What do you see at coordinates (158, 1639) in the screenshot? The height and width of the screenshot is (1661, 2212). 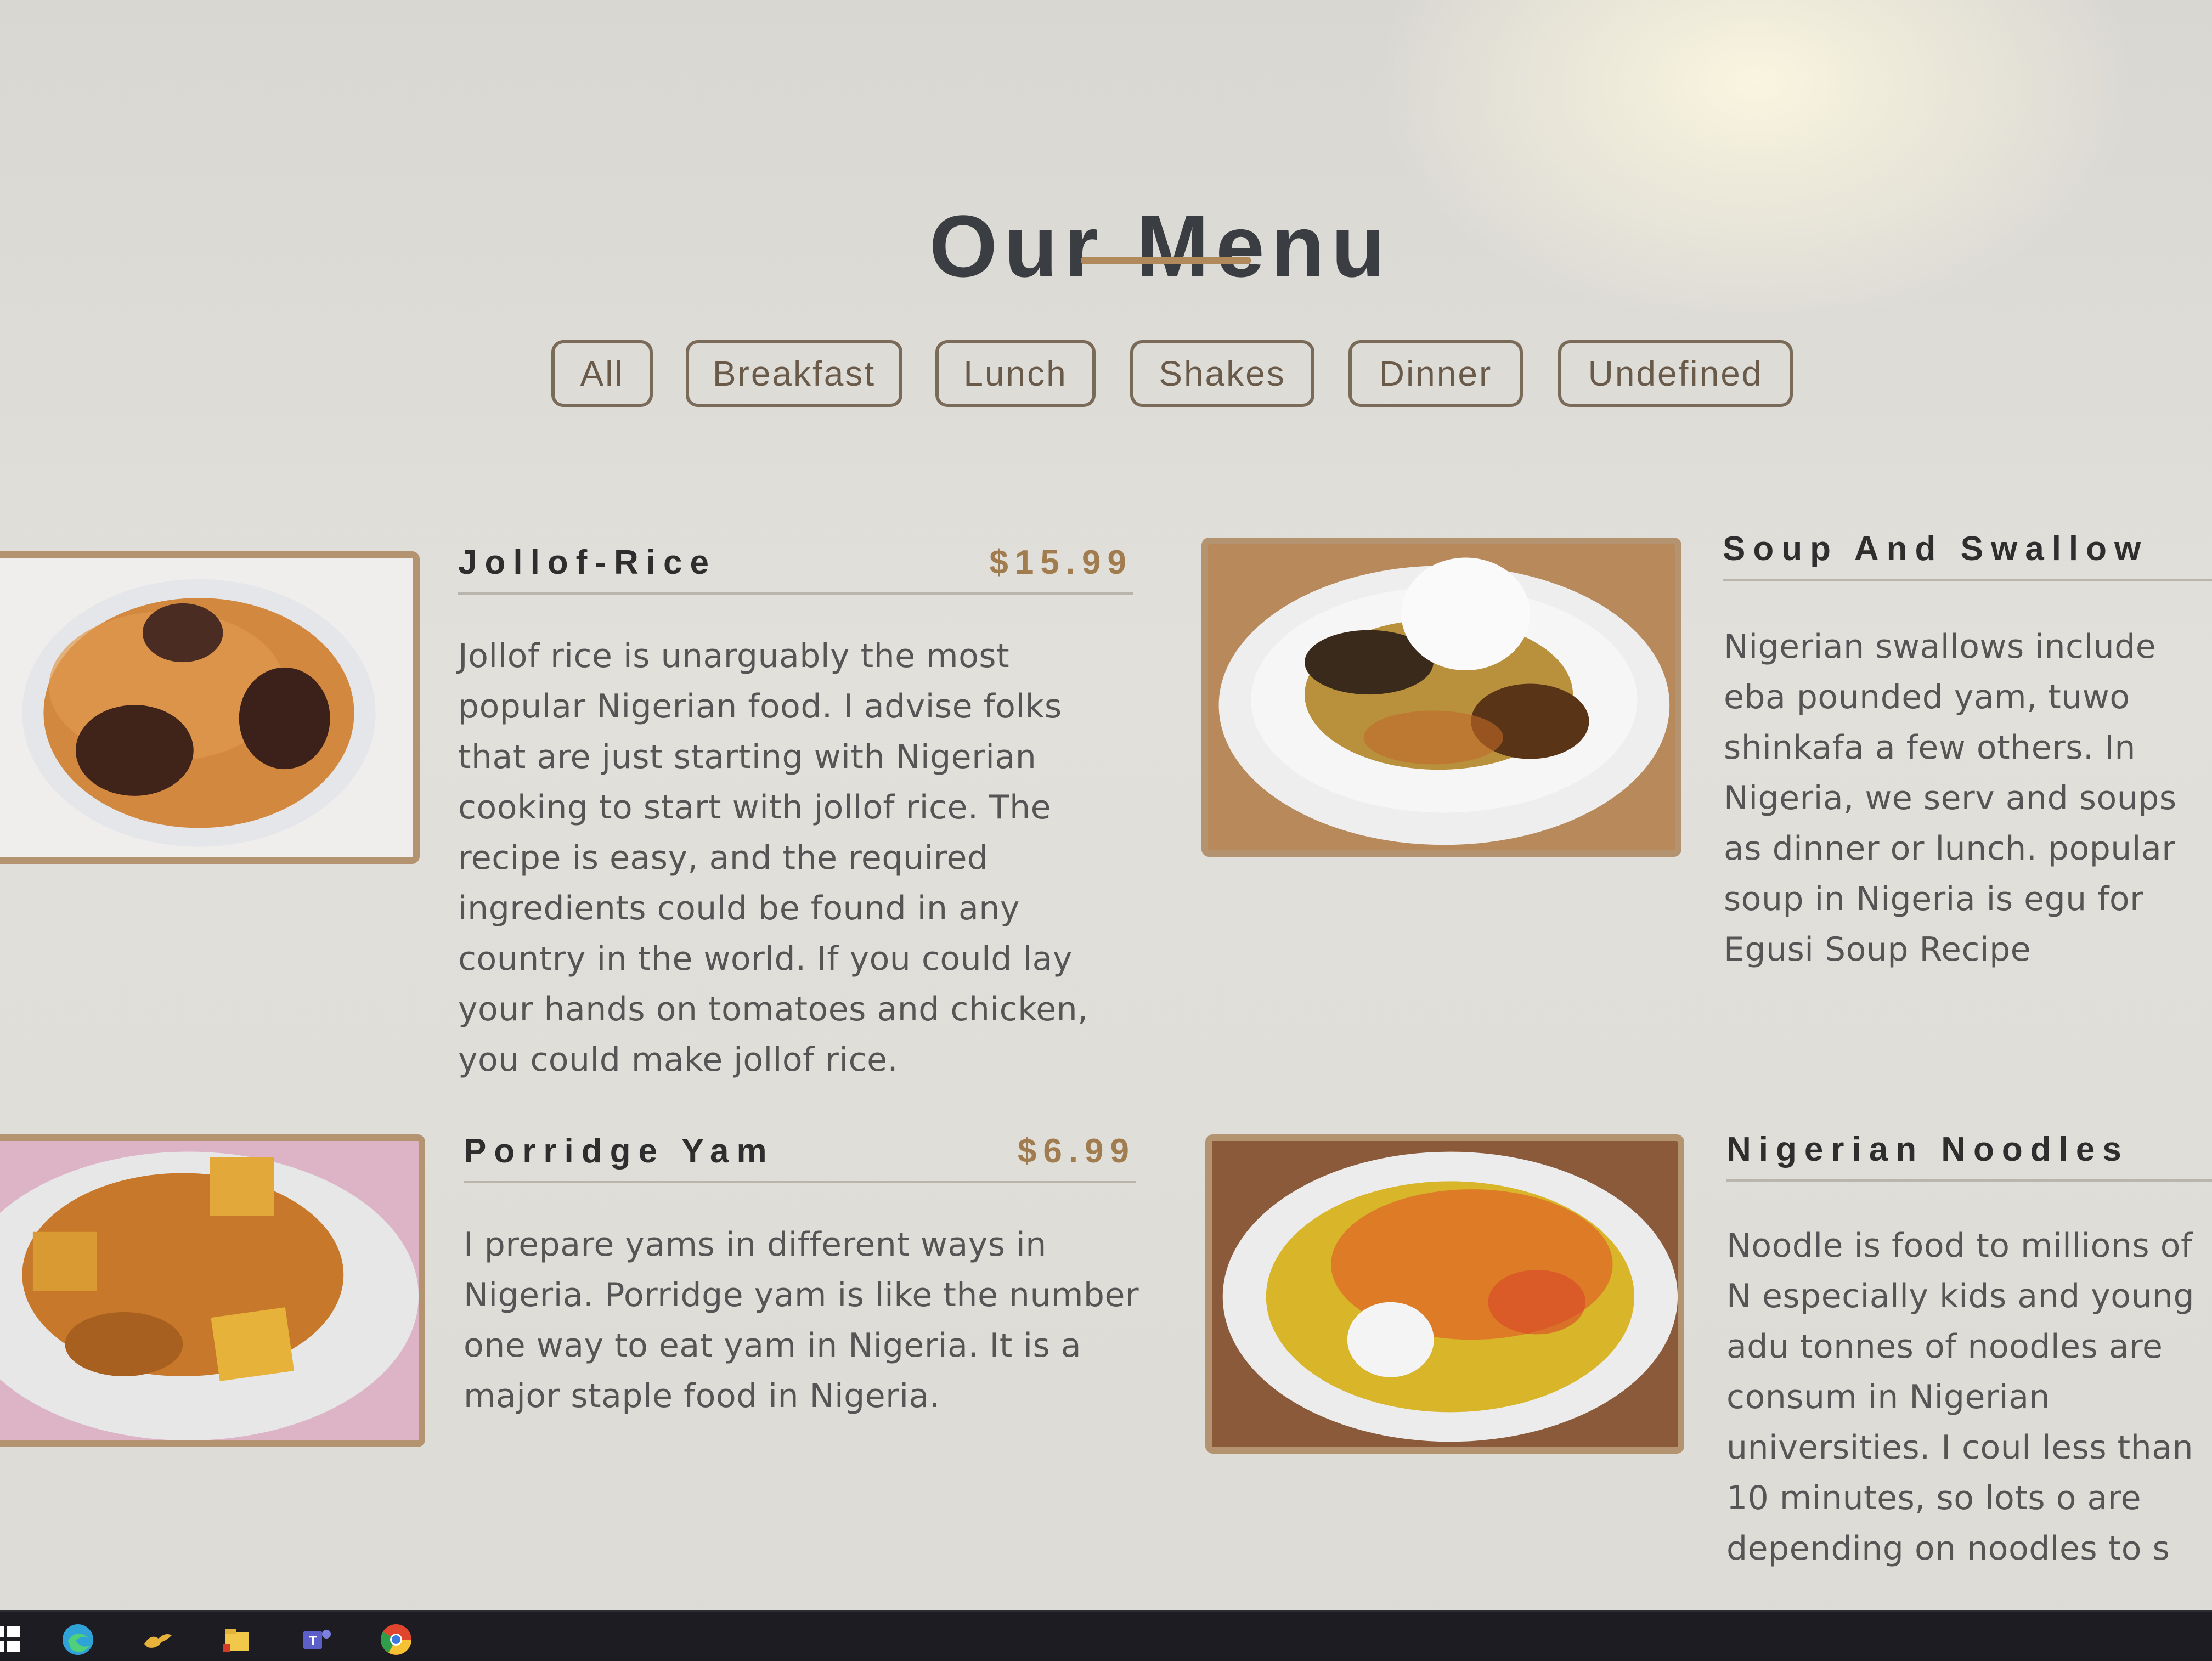 I see `lizard-app-icon` at bounding box center [158, 1639].